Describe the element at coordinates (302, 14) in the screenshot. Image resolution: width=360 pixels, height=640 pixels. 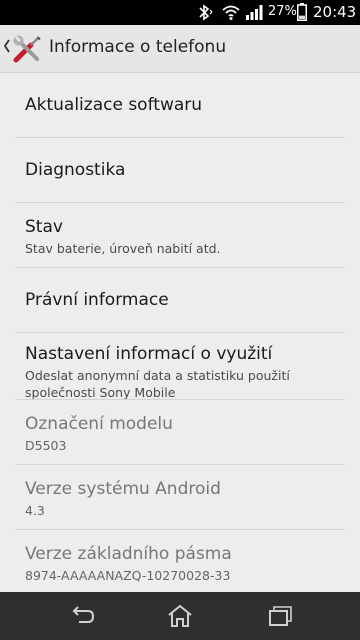
I see `battery-icon` at that location.